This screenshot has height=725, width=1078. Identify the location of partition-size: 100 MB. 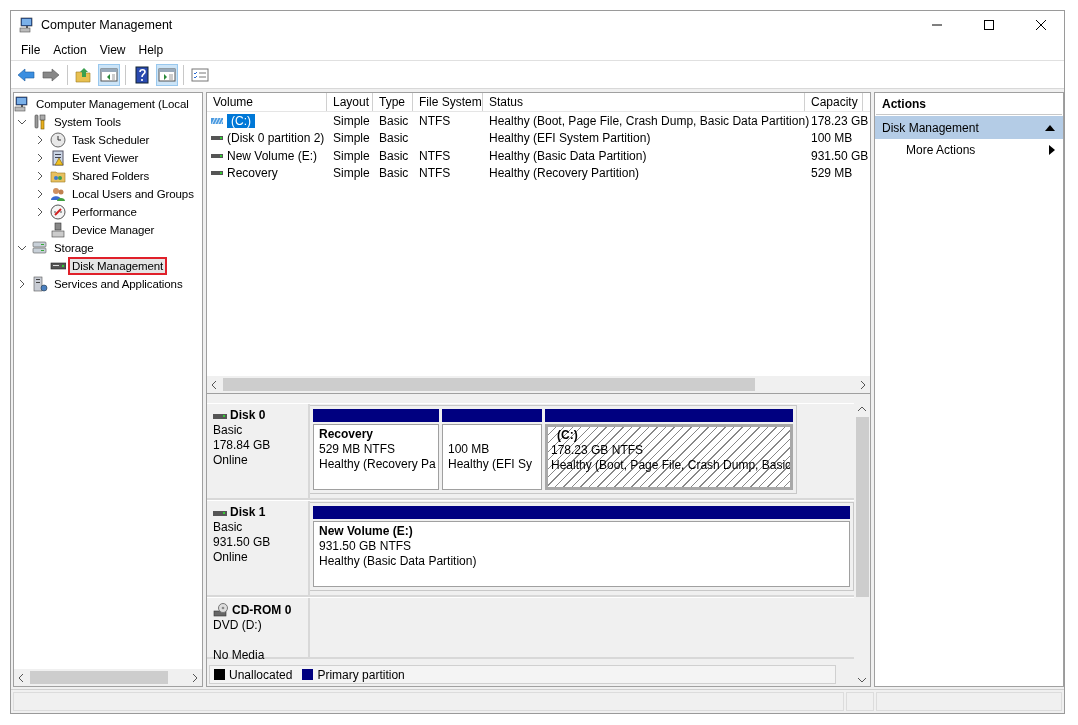
(469, 449).